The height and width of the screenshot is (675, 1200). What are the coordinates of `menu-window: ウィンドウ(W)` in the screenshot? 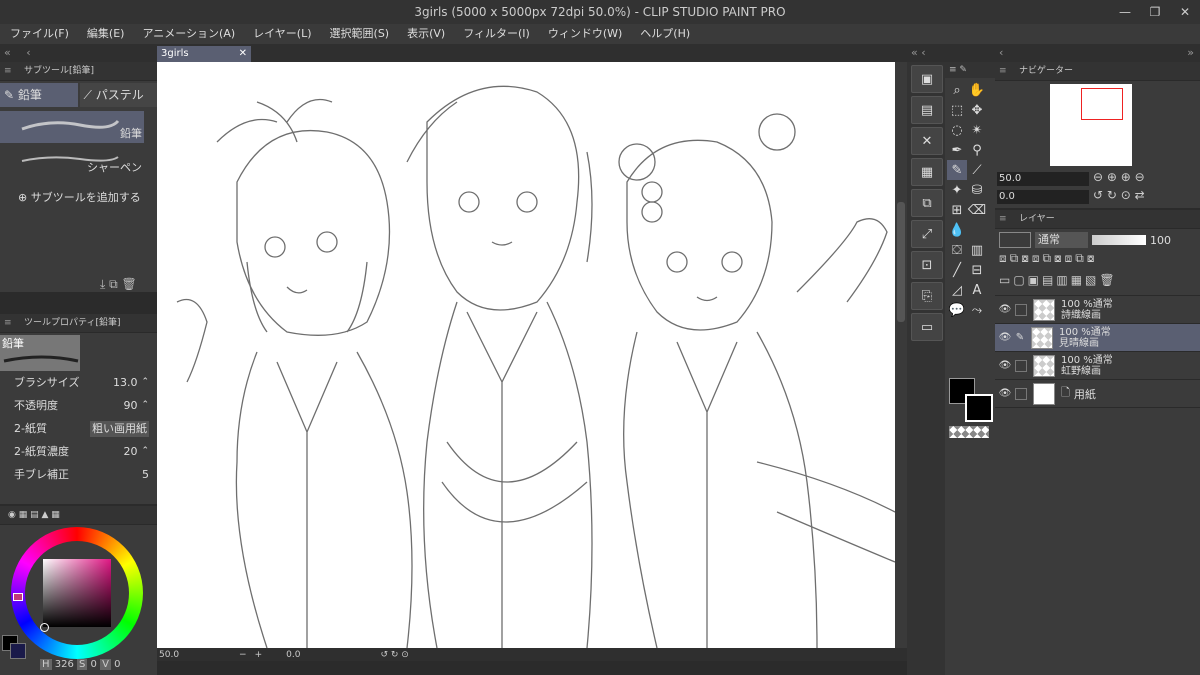 It's located at (585, 34).